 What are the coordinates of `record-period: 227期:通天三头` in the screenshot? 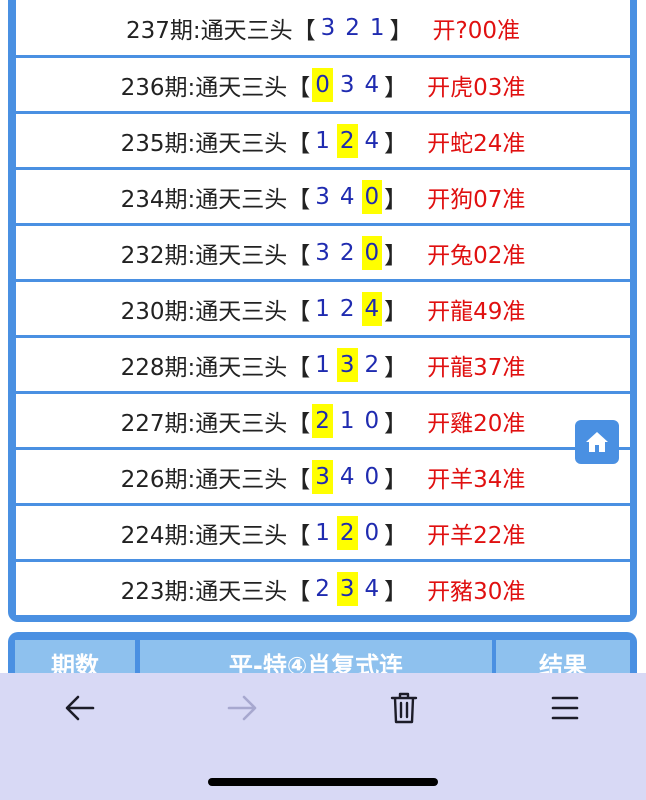 It's located at (204, 423).